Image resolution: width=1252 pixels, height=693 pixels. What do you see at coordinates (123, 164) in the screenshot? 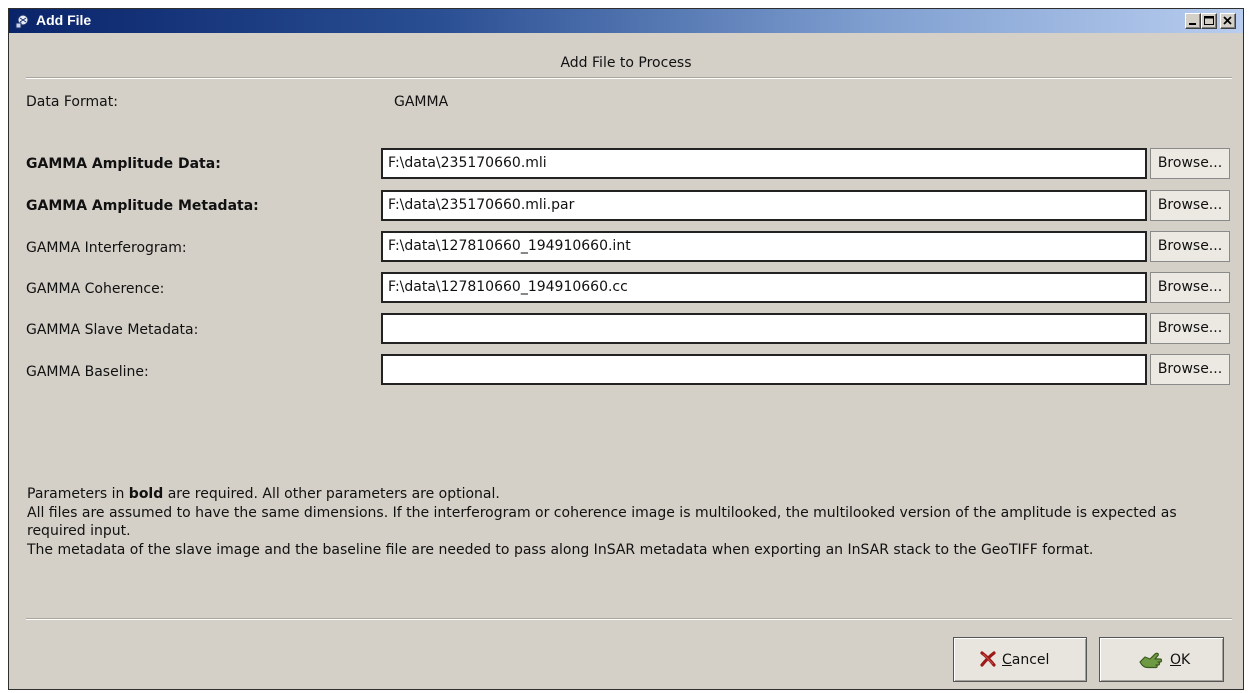
I see `amplitude-data-label: GAMMA Amplitude Data:` at bounding box center [123, 164].